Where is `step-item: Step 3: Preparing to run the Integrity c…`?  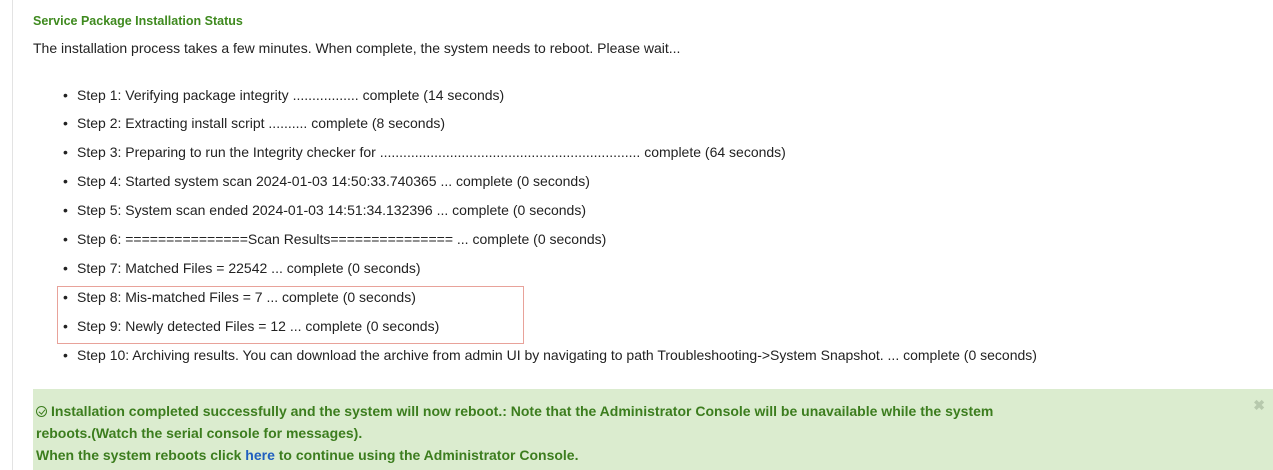 step-item: Step 3: Preparing to run the Integrity c… is located at coordinates (424, 152).